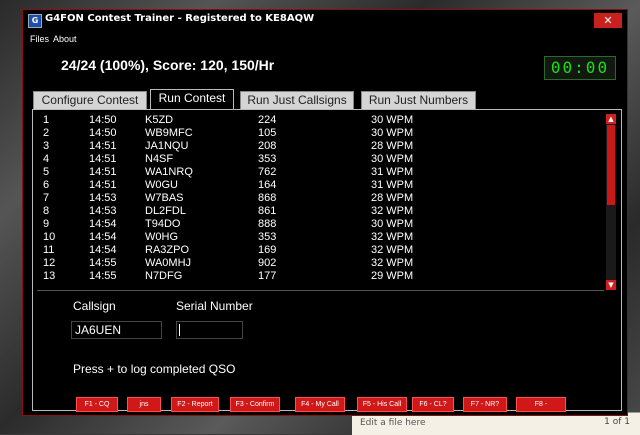 This screenshot has width=640, height=435. Describe the element at coordinates (161, 185) in the screenshot. I see `qso-callsign: W0GU` at that location.